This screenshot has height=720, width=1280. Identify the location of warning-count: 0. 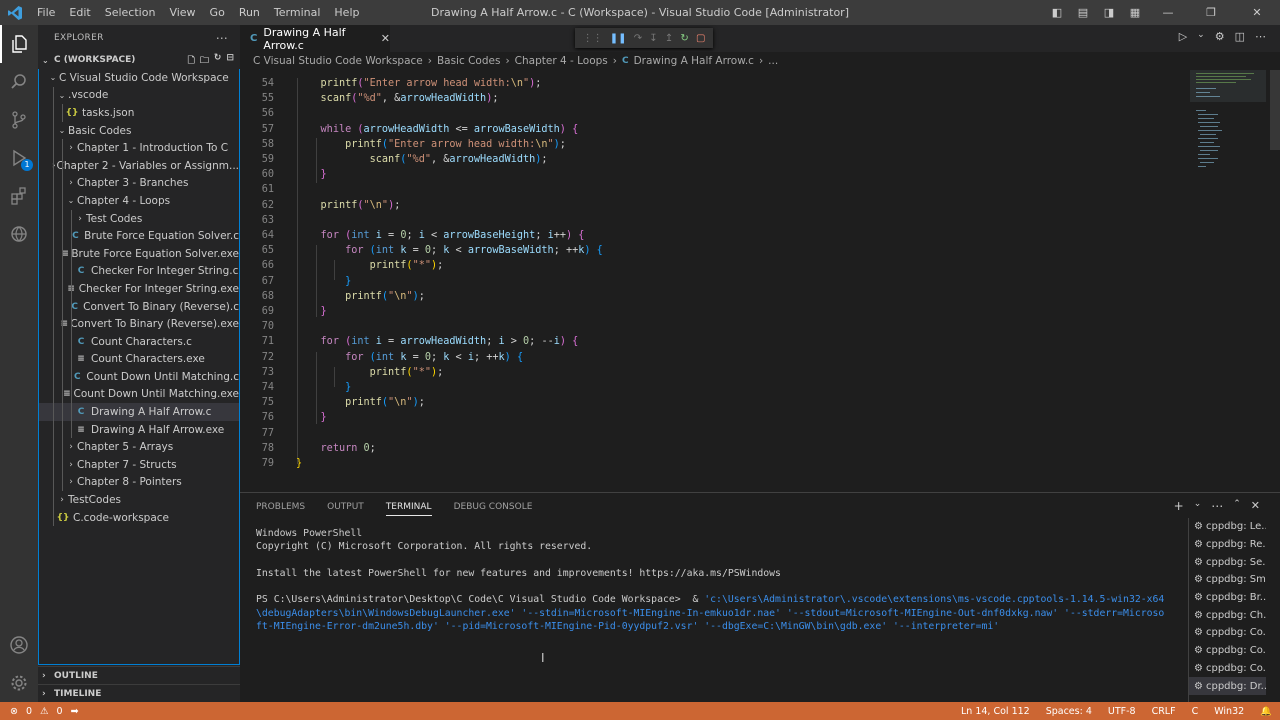
(60, 711).